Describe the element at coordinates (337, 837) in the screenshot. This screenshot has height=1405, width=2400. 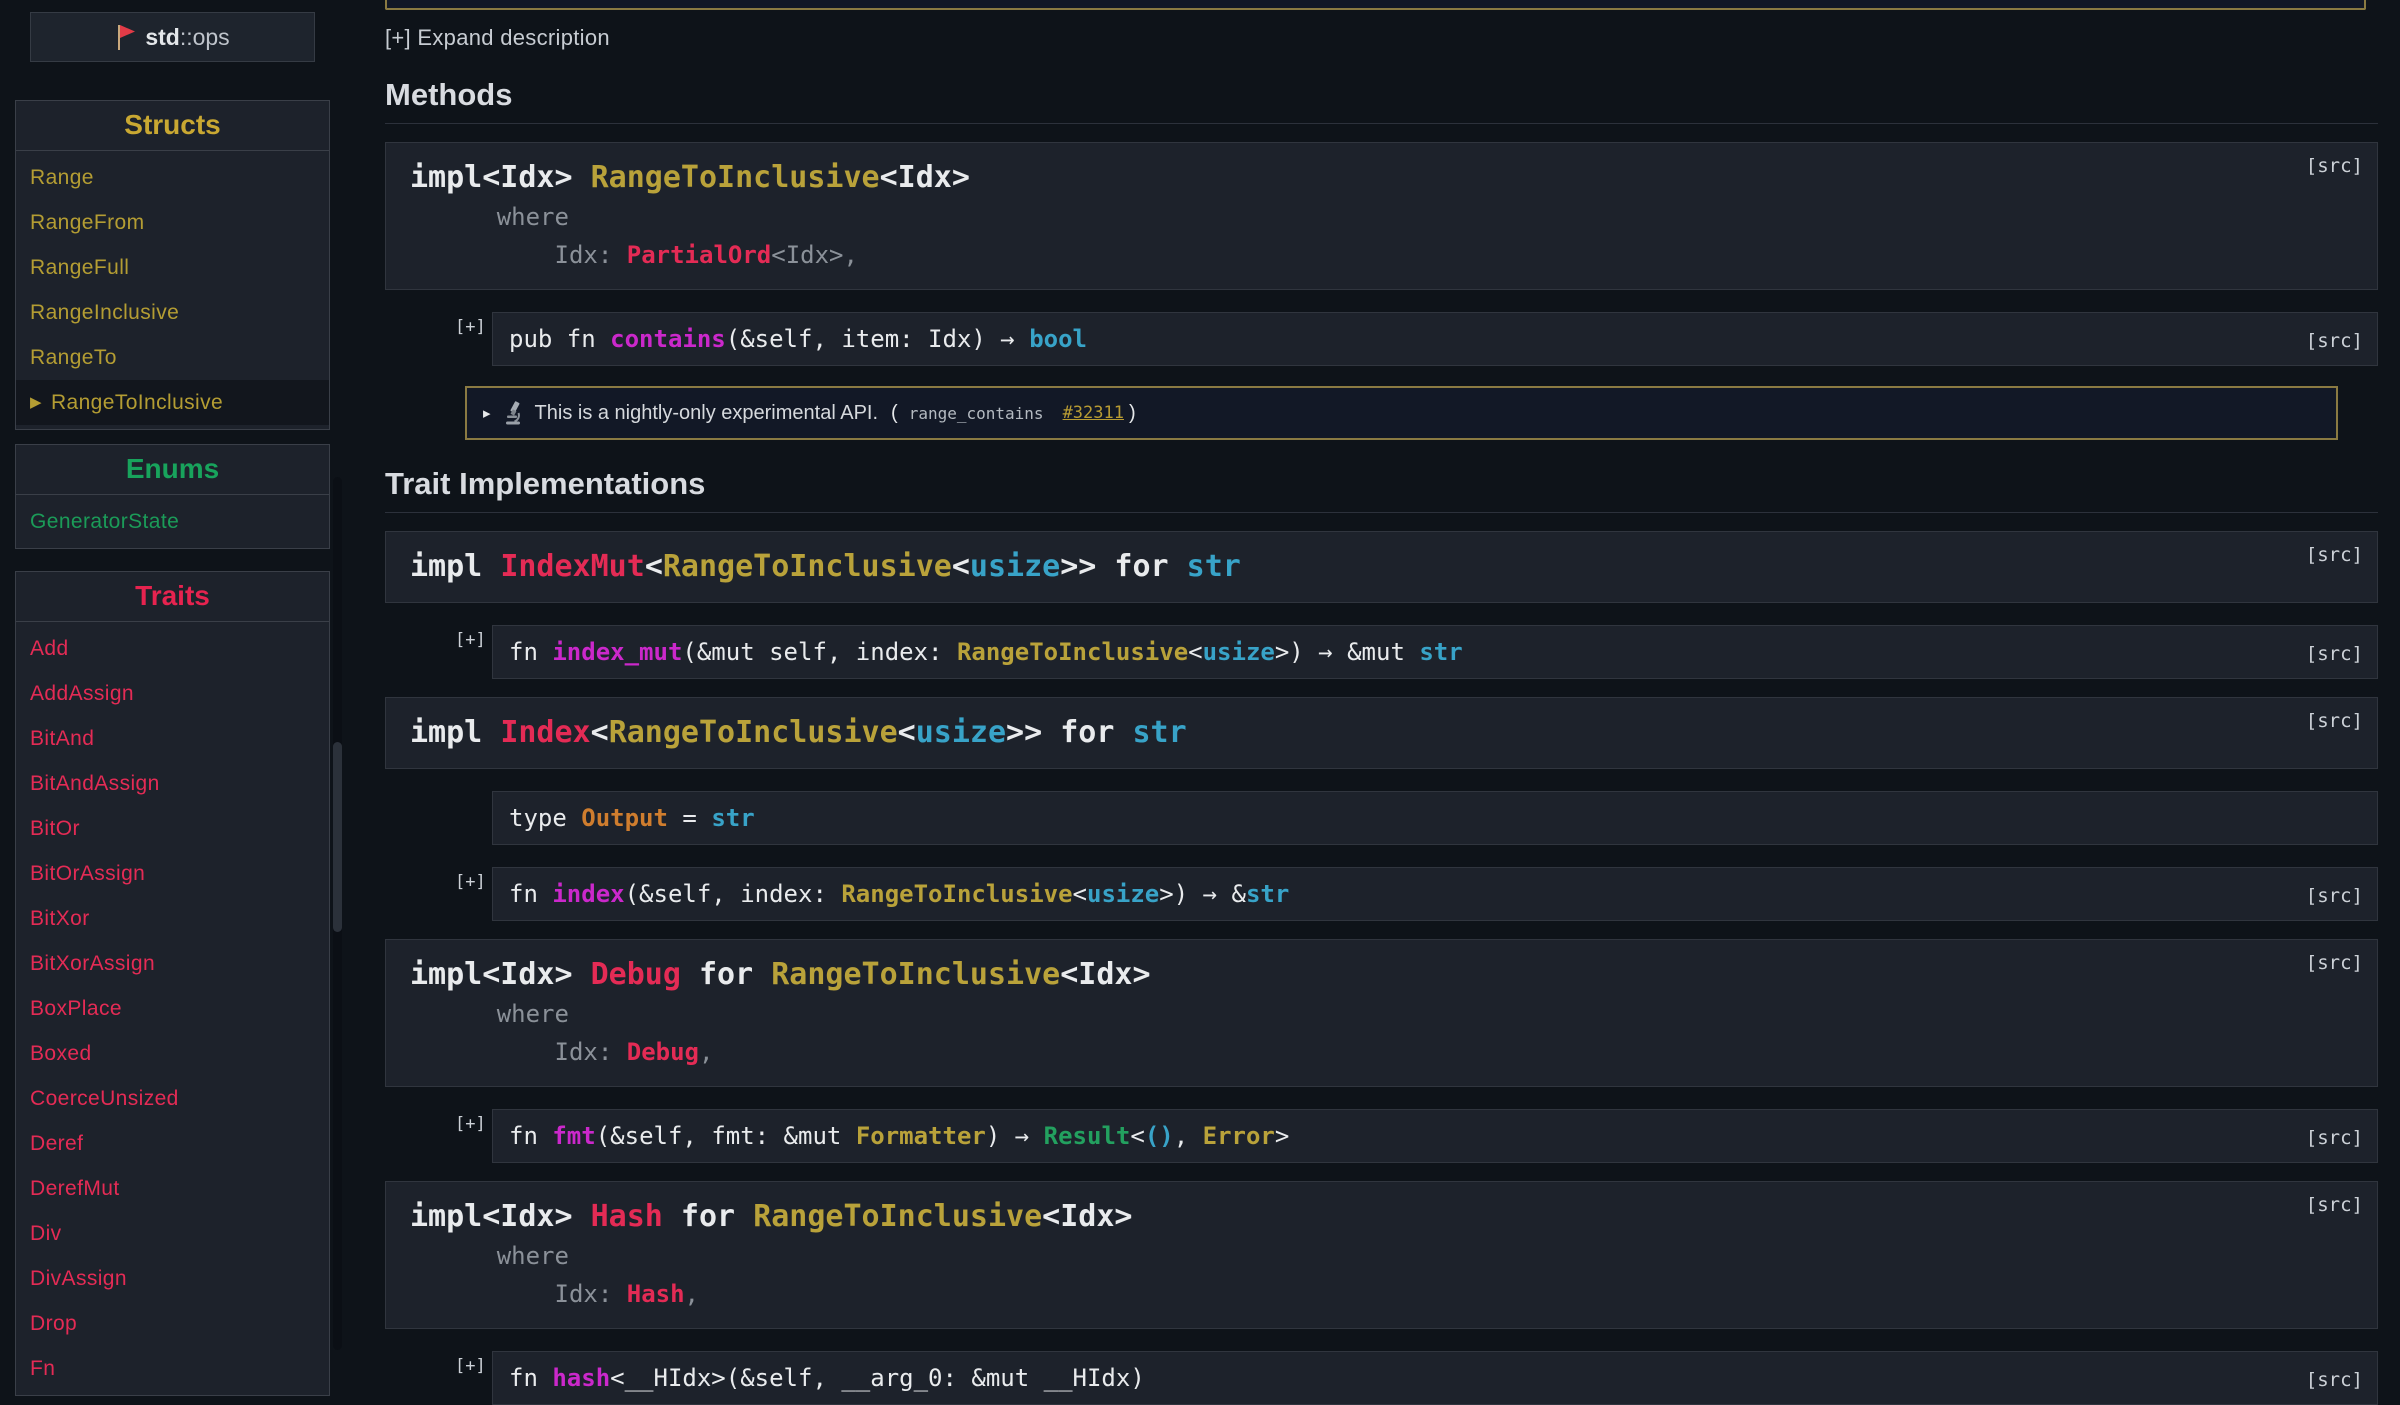
I see `sidebar-scrollbar-thumb` at that location.